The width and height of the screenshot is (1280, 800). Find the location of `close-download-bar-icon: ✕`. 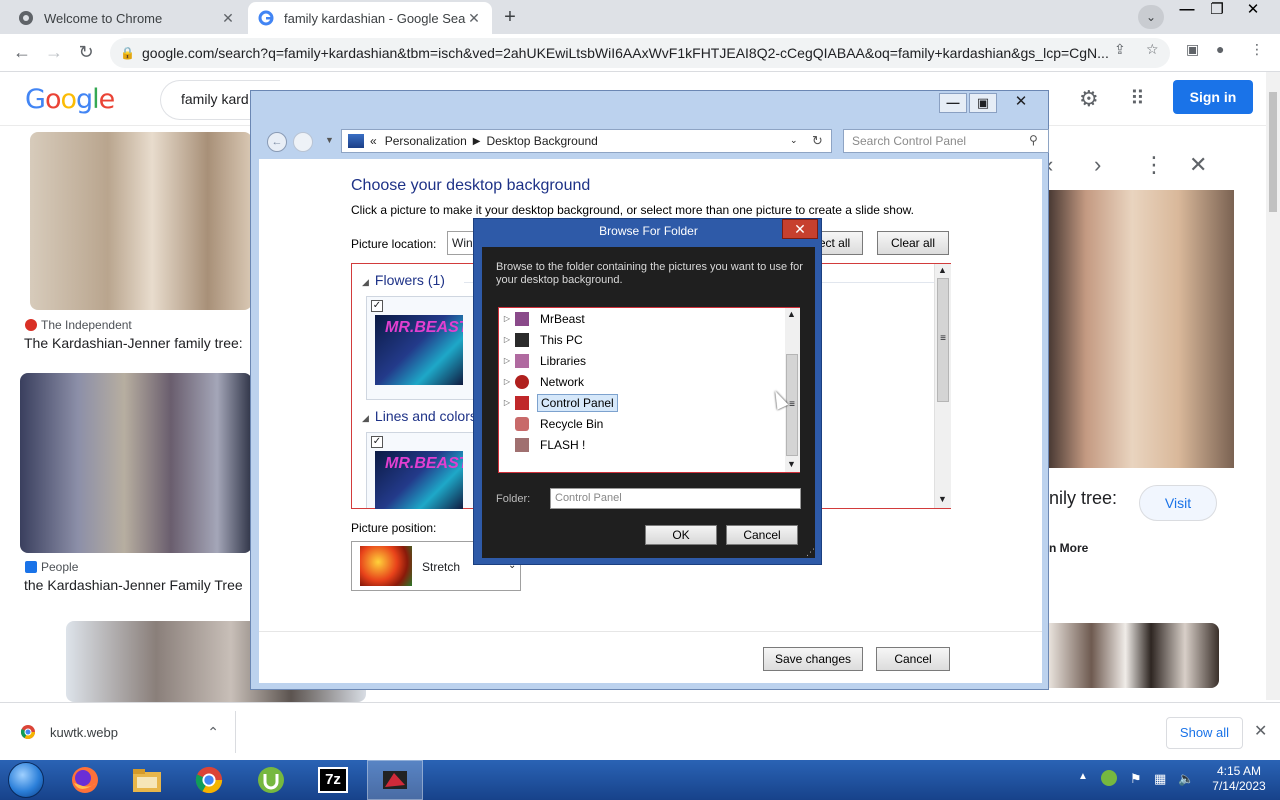

close-download-bar-icon: ✕ is located at coordinates (1260, 731).